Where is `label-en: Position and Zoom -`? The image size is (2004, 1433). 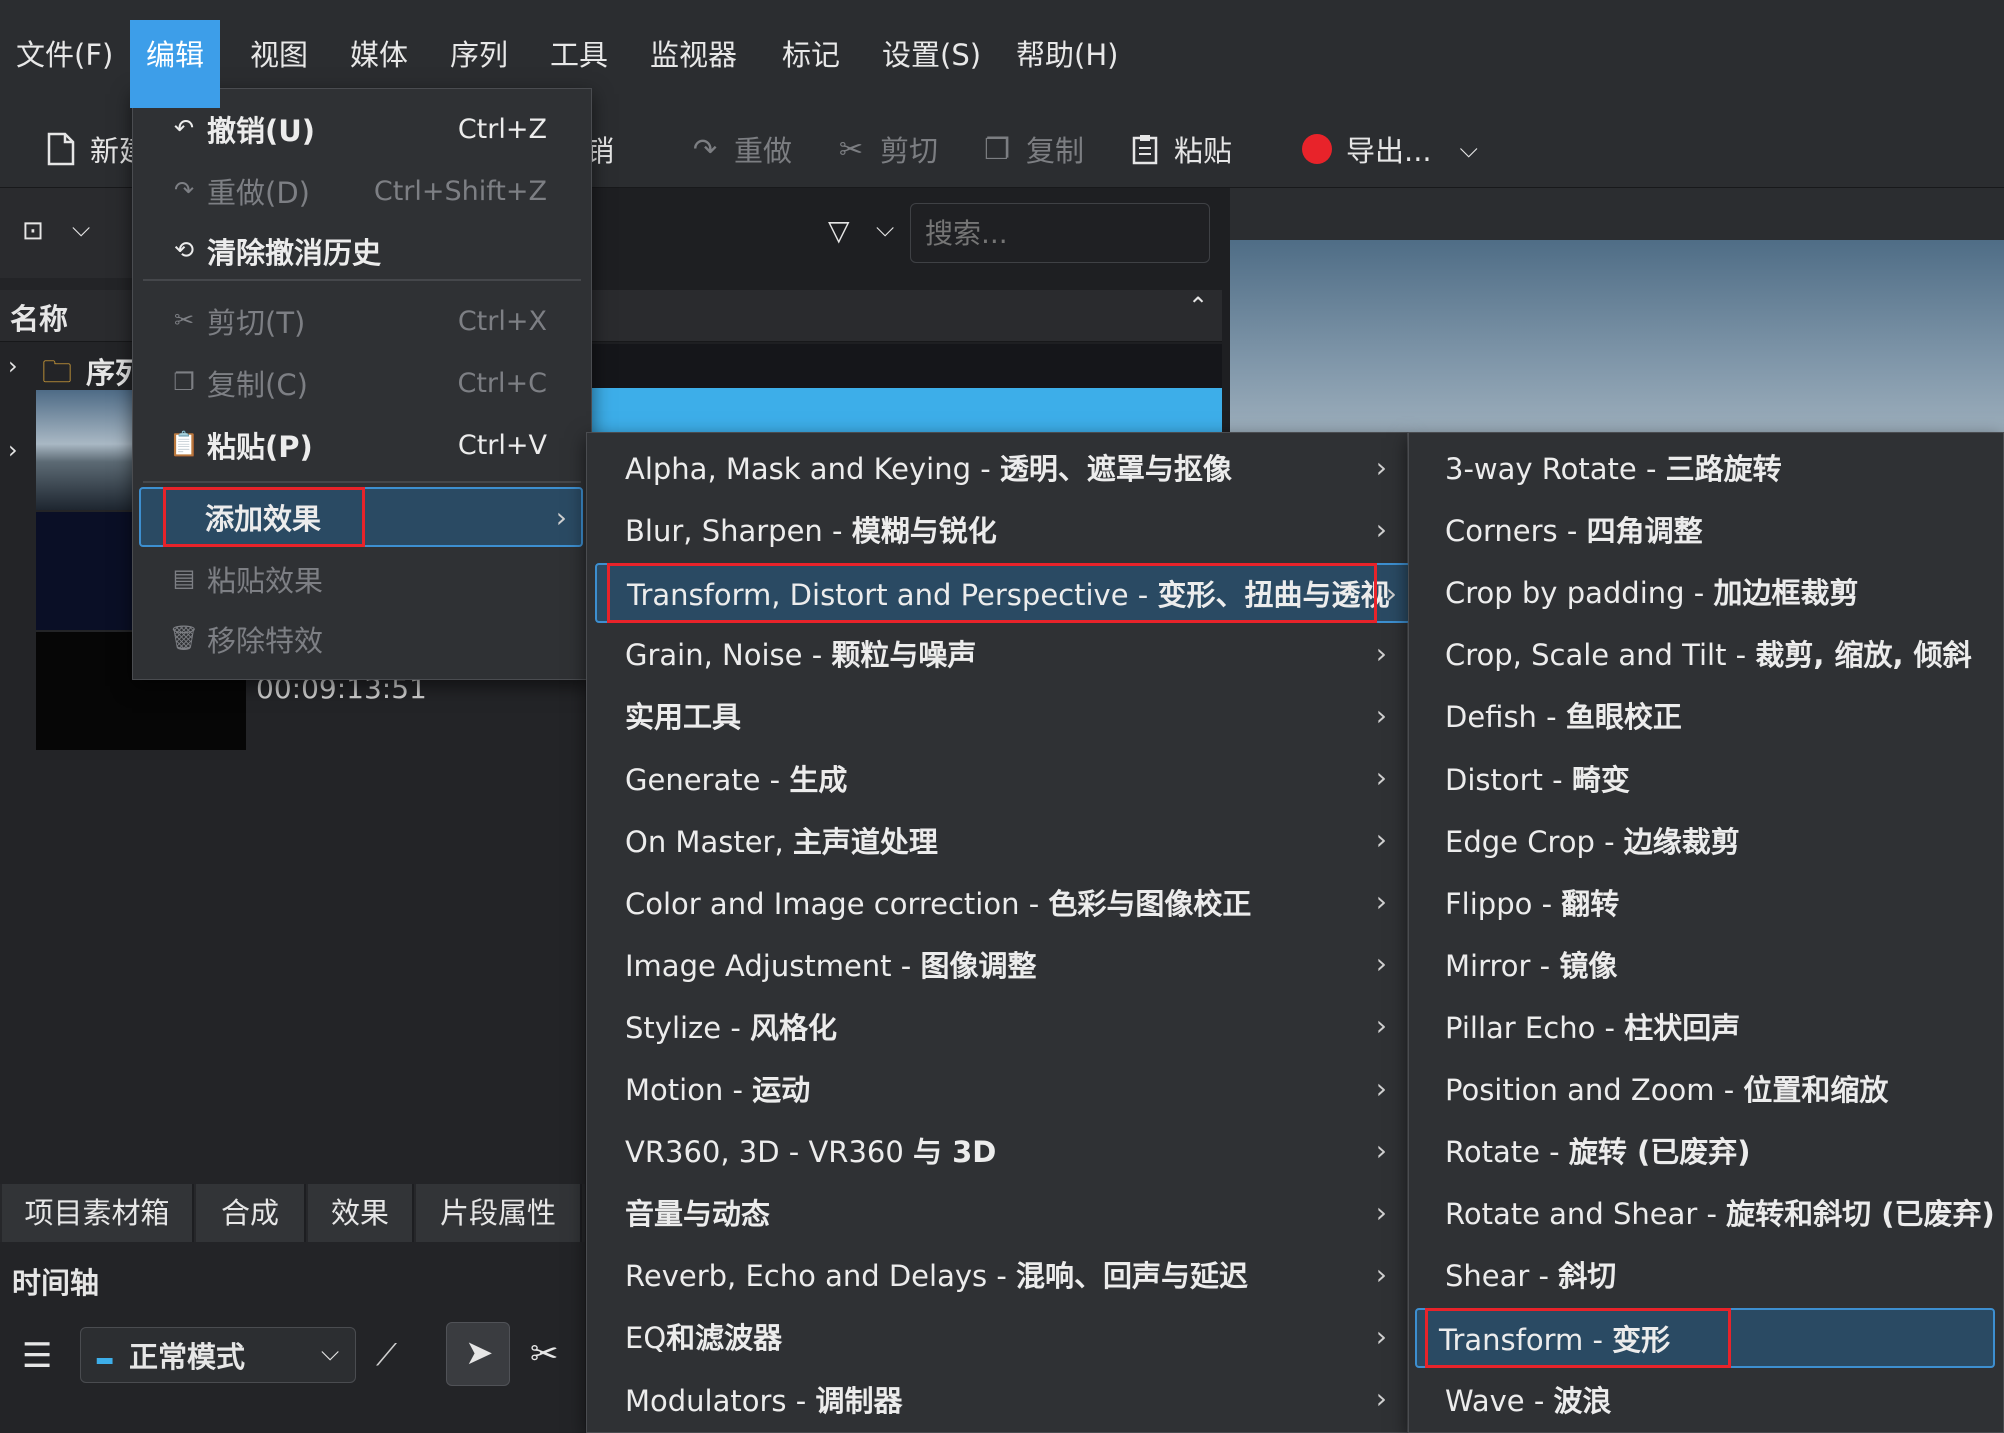 label-en: Position and Zoom - is located at coordinates (1594, 1090).